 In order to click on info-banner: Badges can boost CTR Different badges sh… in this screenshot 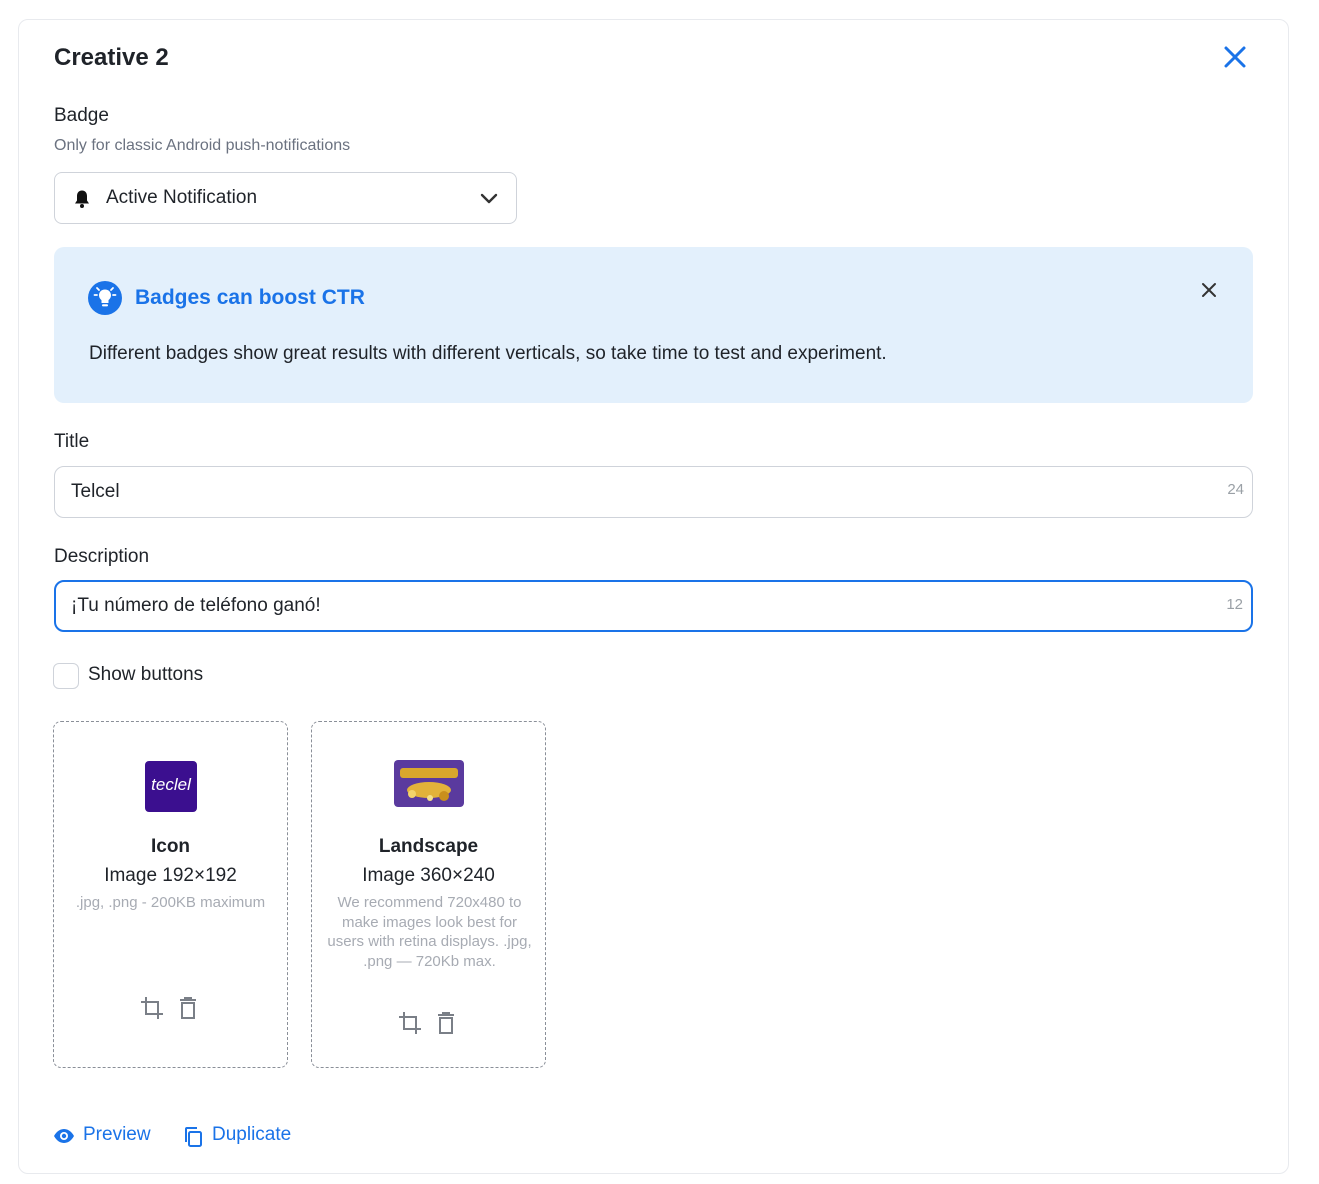, I will do `click(653, 325)`.